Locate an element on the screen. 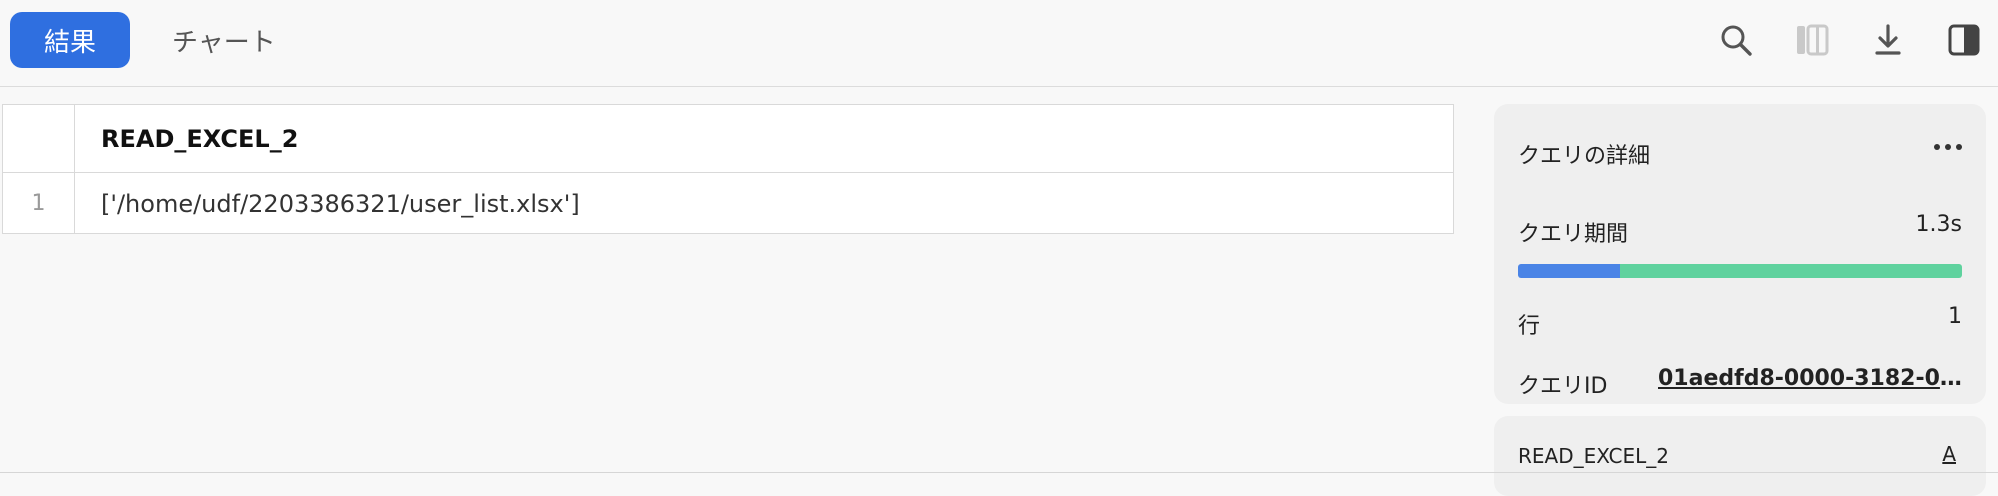 This screenshot has height=496, width=1998. table-cell: ['/home/udf/2203386321/user_list.xlsx'] is located at coordinates (340, 203).